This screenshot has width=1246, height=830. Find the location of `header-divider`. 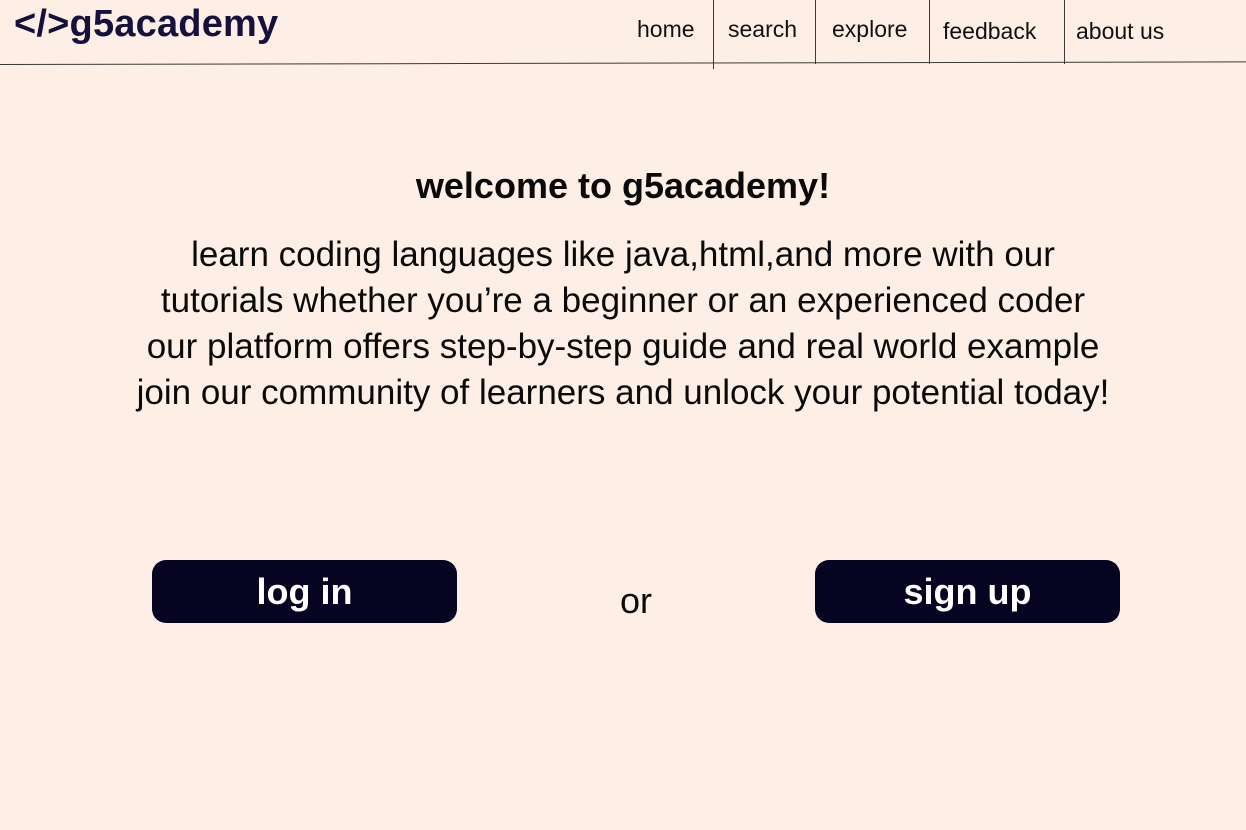

header-divider is located at coordinates (623, 63).